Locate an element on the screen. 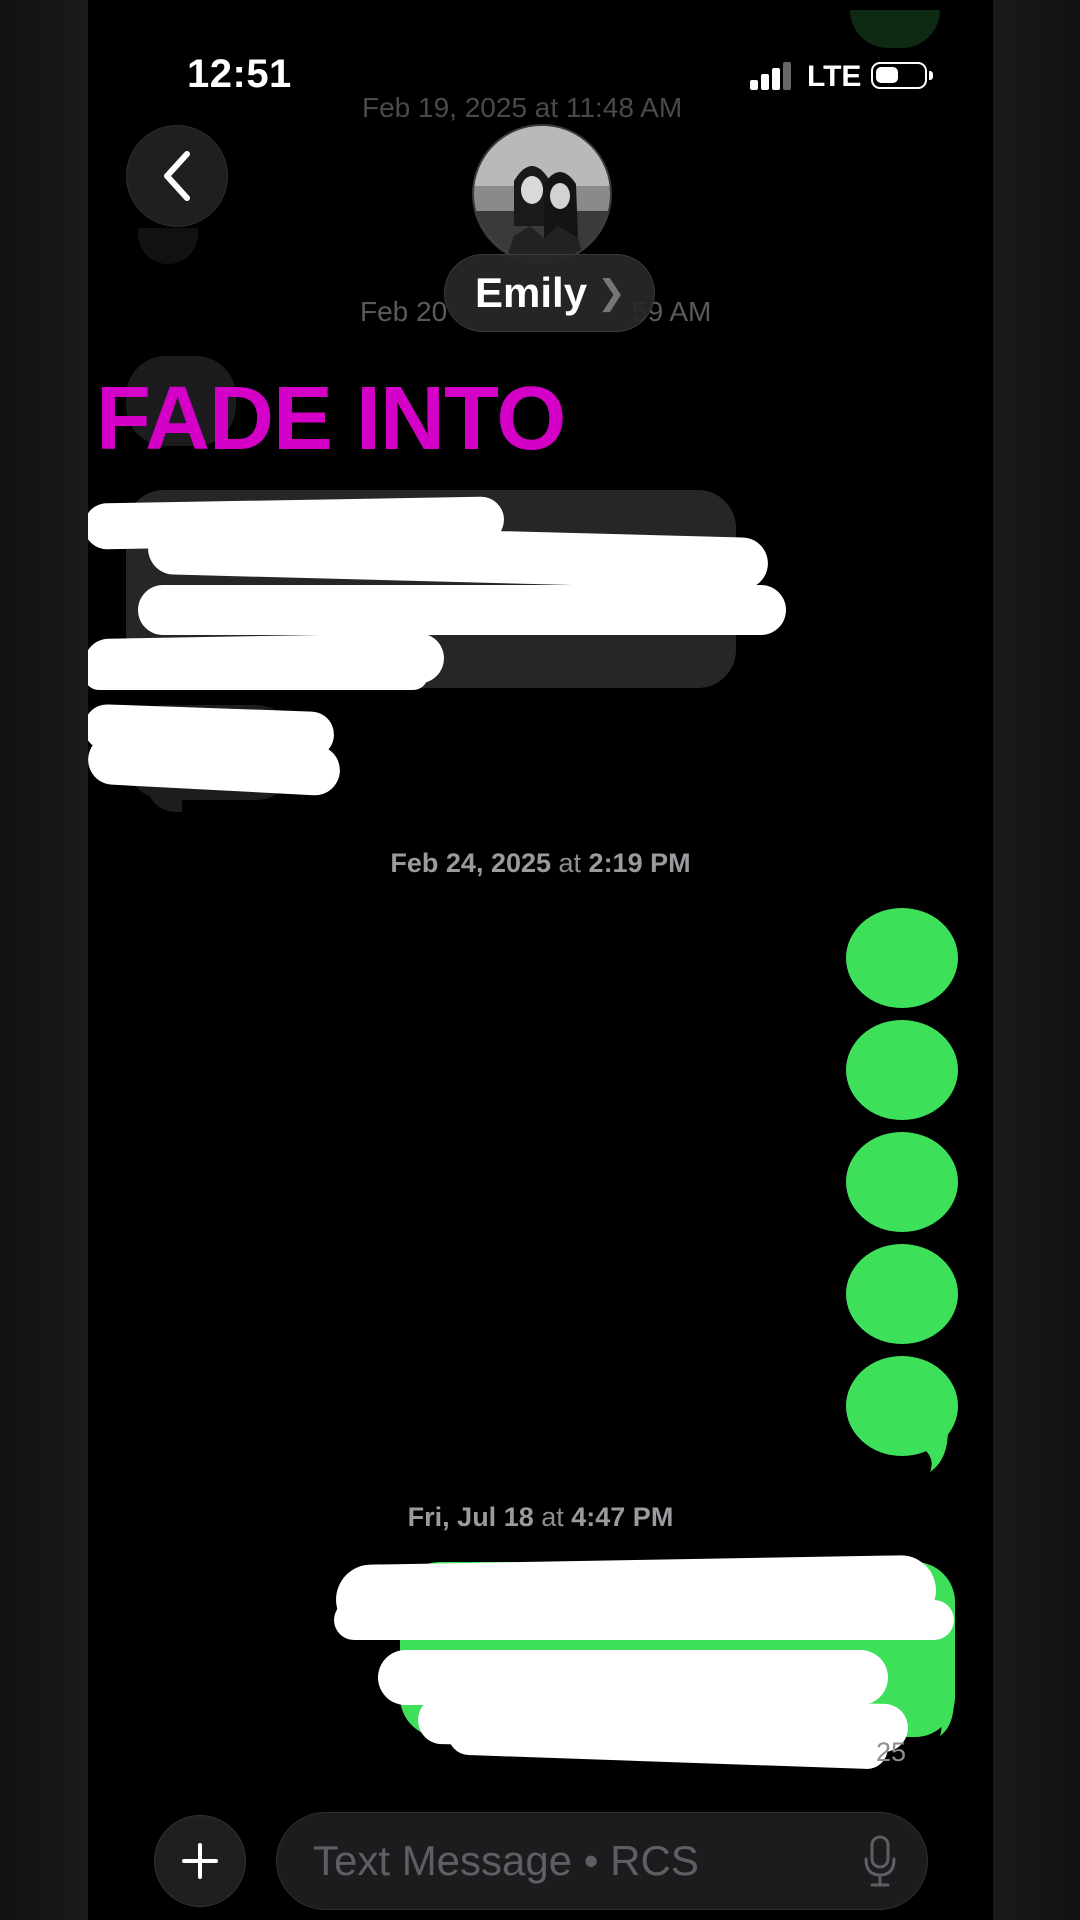  timestamp-feb-24: Feb 24, 2025 at 2:19 PM is located at coordinates (540, 863).